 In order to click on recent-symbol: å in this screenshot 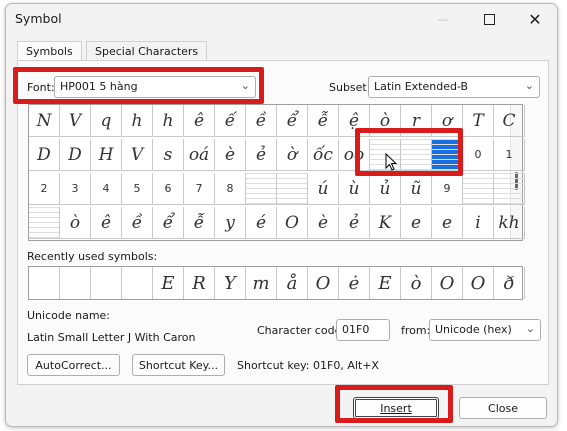, I will do `click(292, 283)`.